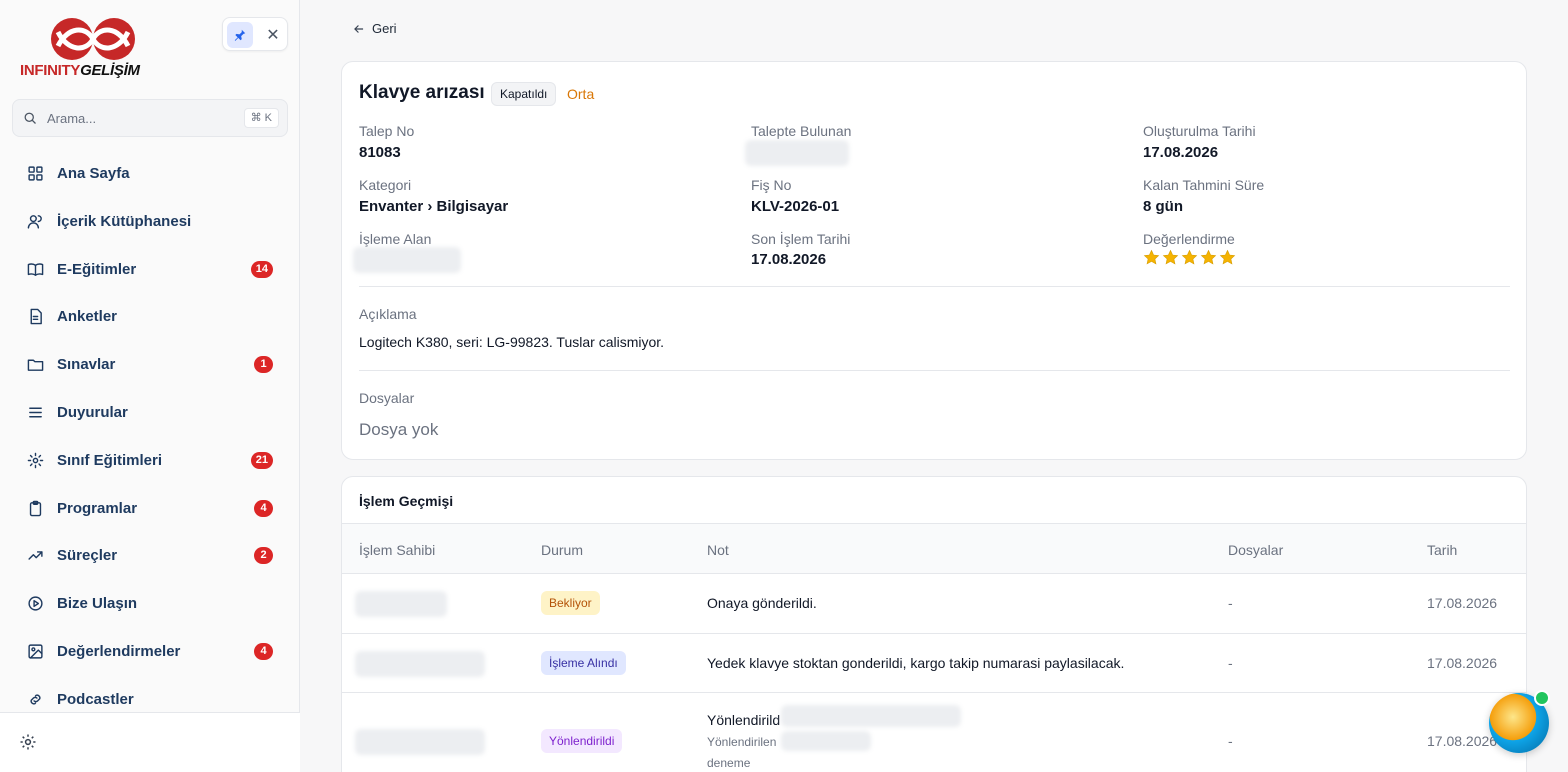 Image resolution: width=1568 pixels, height=772 pixels. I want to click on status-badge: İşleme Alındı, so click(583, 663).